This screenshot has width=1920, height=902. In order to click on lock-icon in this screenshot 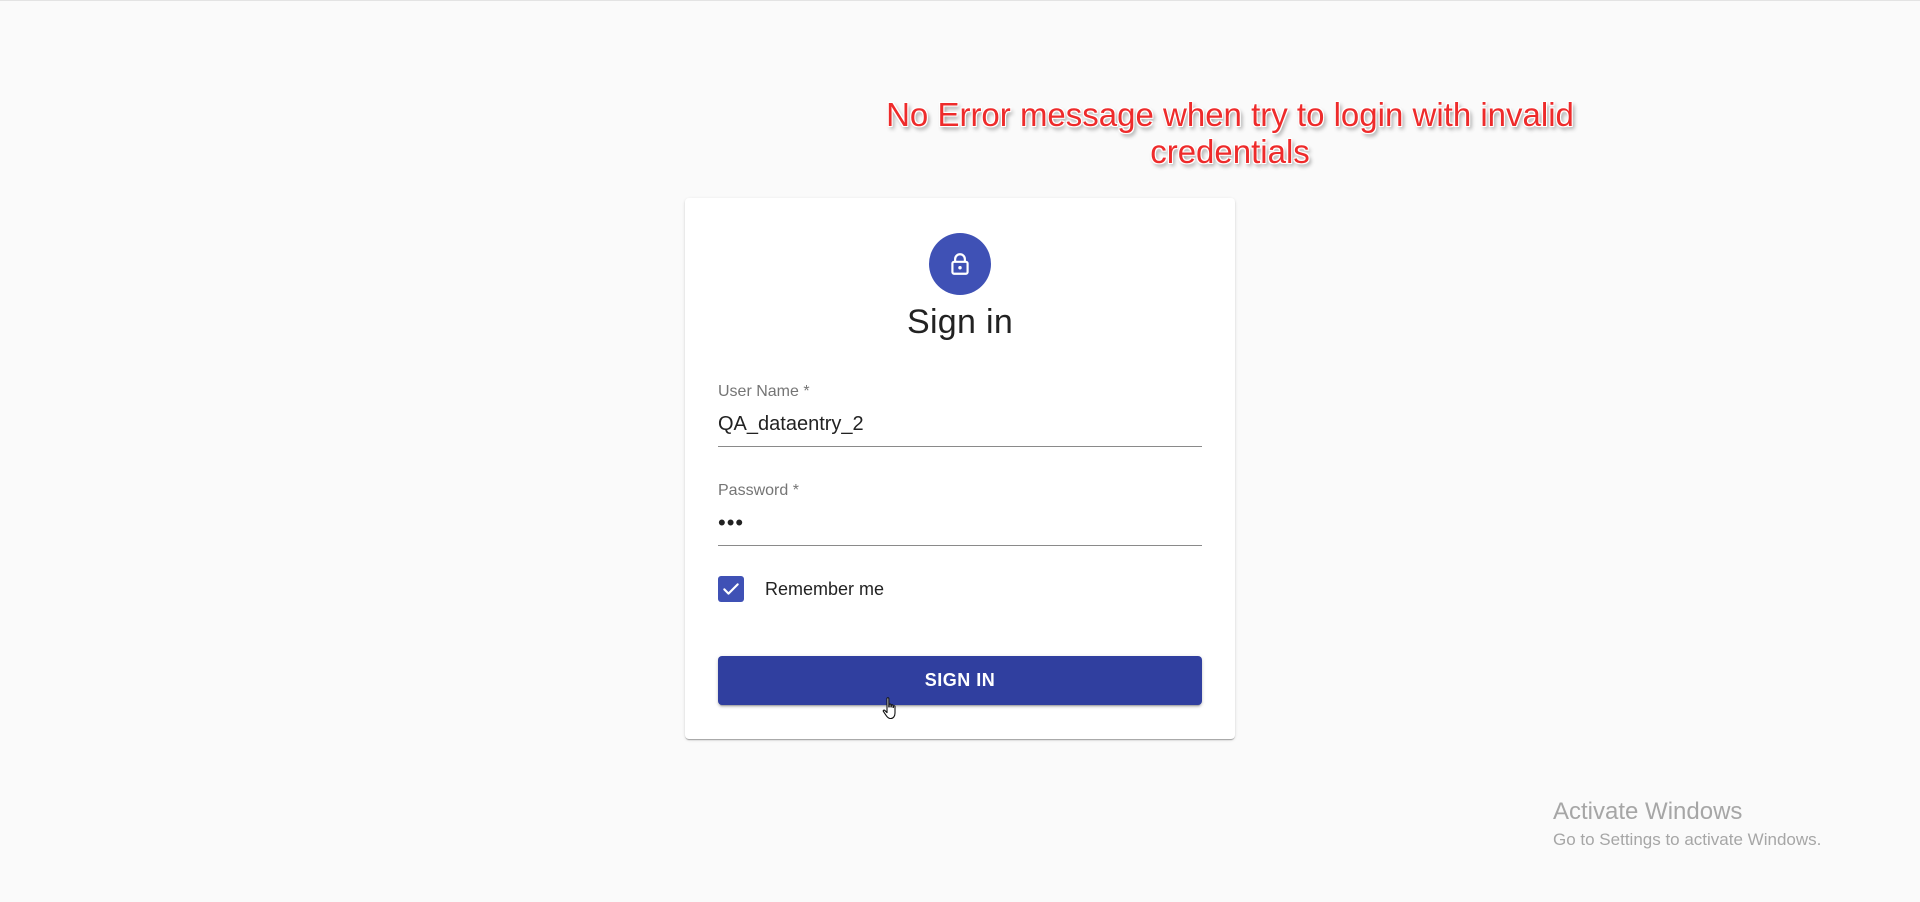, I will do `click(960, 264)`.